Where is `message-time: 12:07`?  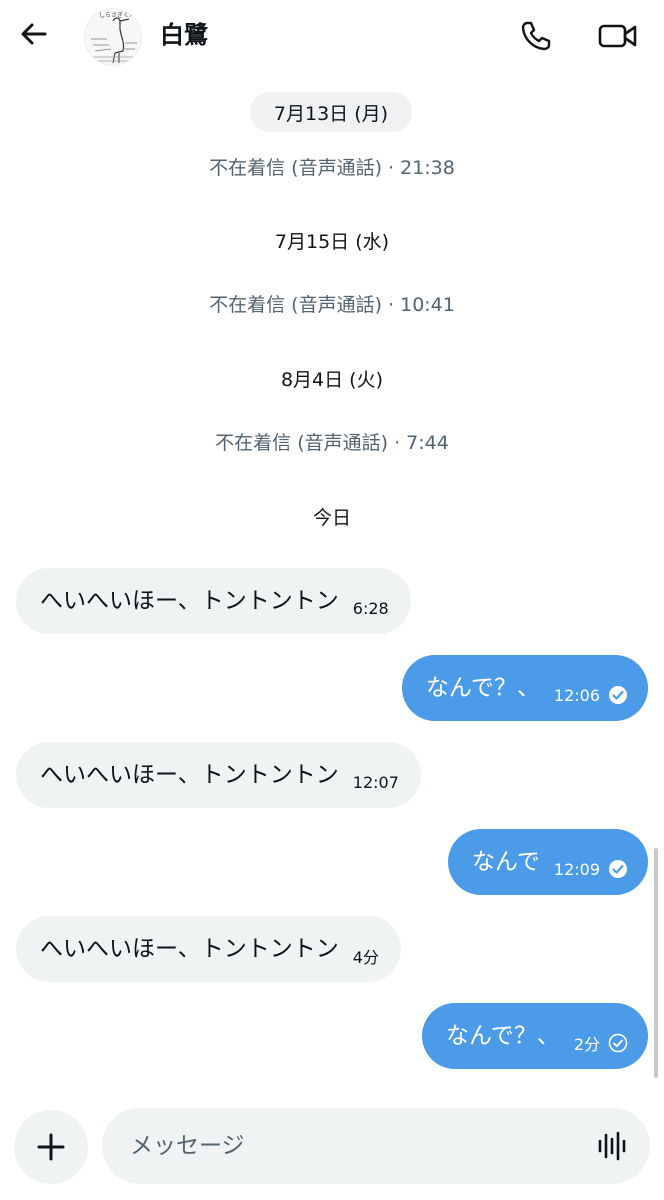
message-time: 12:07 is located at coordinates (375, 782).